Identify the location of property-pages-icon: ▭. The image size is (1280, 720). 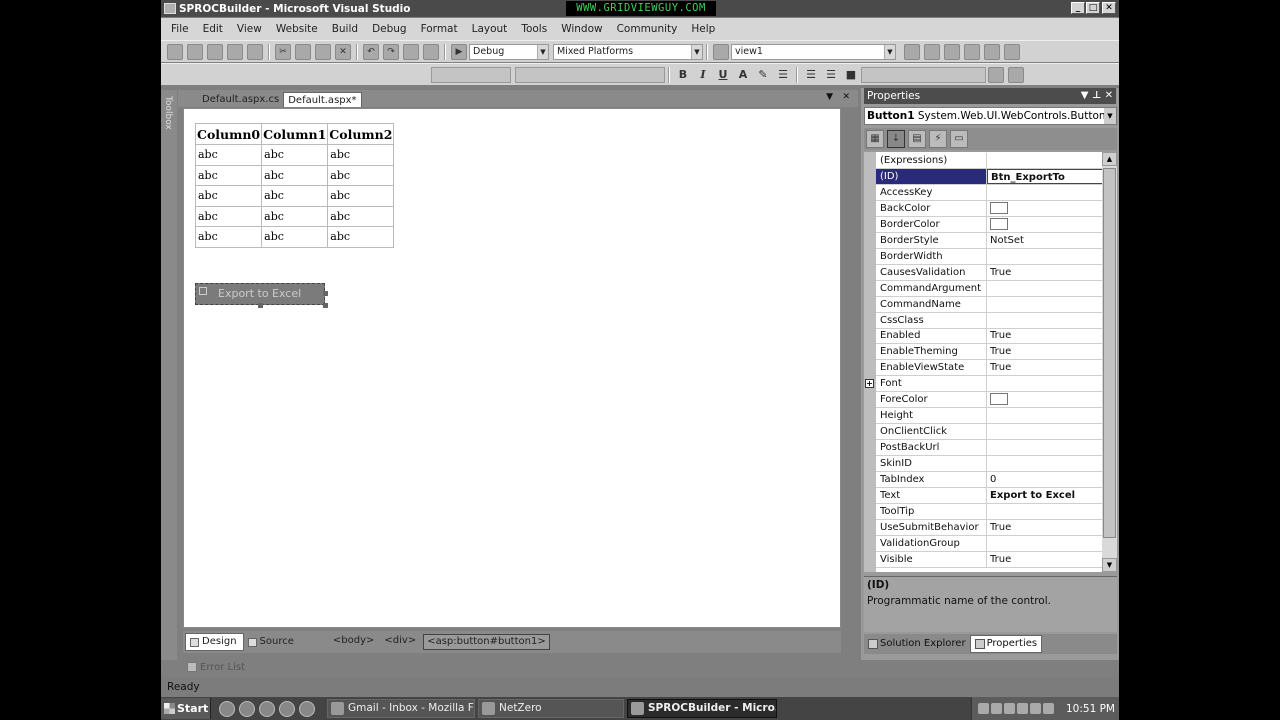
(959, 139).